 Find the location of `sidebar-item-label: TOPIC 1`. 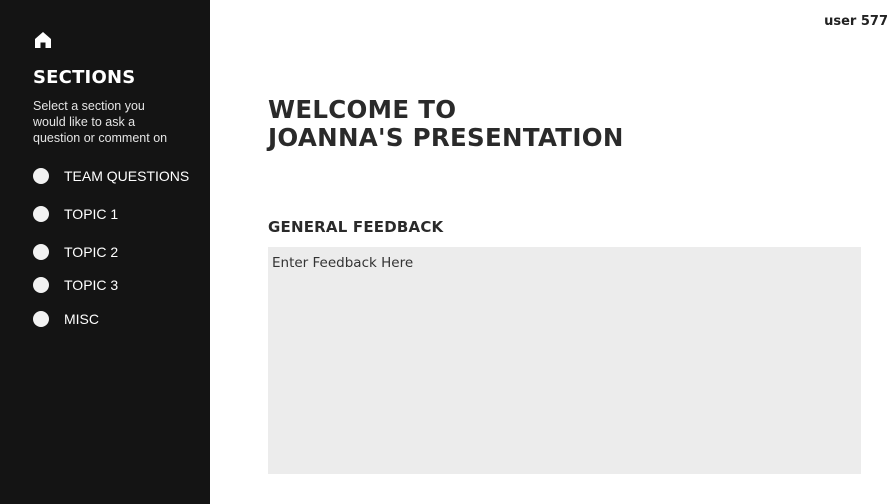

sidebar-item-label: TOPIC 1 is located at coordinates (91, 214).